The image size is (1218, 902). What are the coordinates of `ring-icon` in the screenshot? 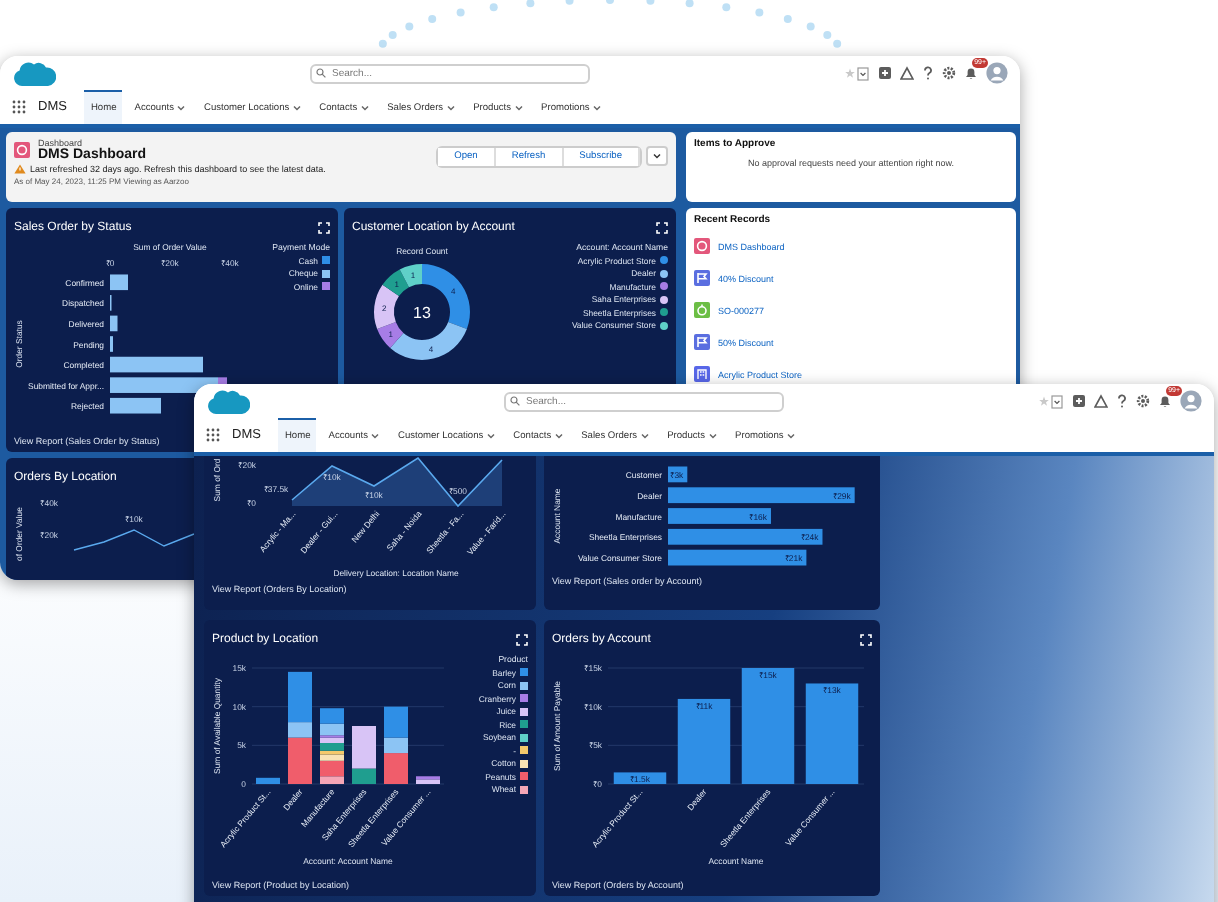 It's located at (702, 310).